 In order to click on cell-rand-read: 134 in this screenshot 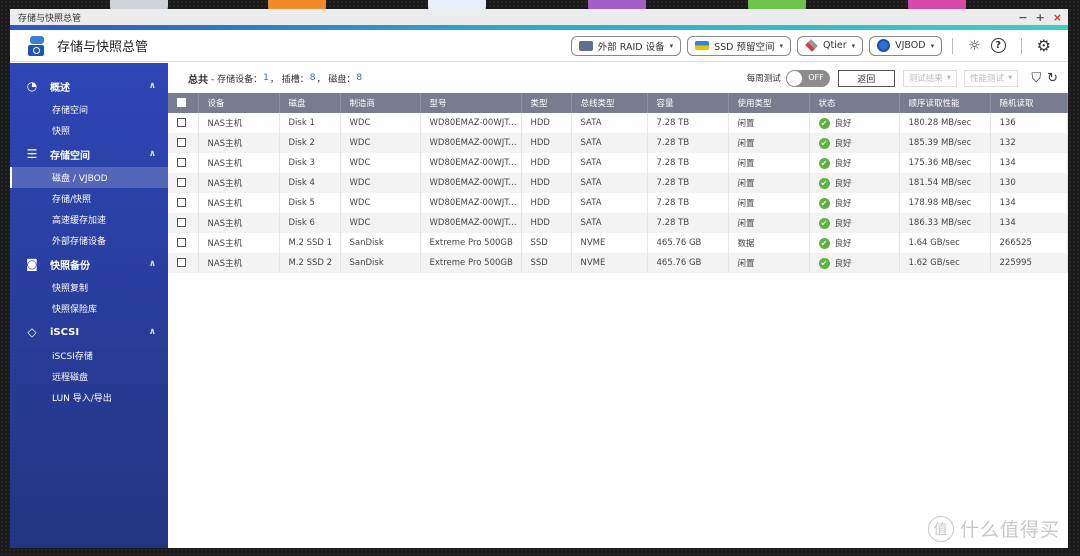, I will do `click(1029, 223)`.